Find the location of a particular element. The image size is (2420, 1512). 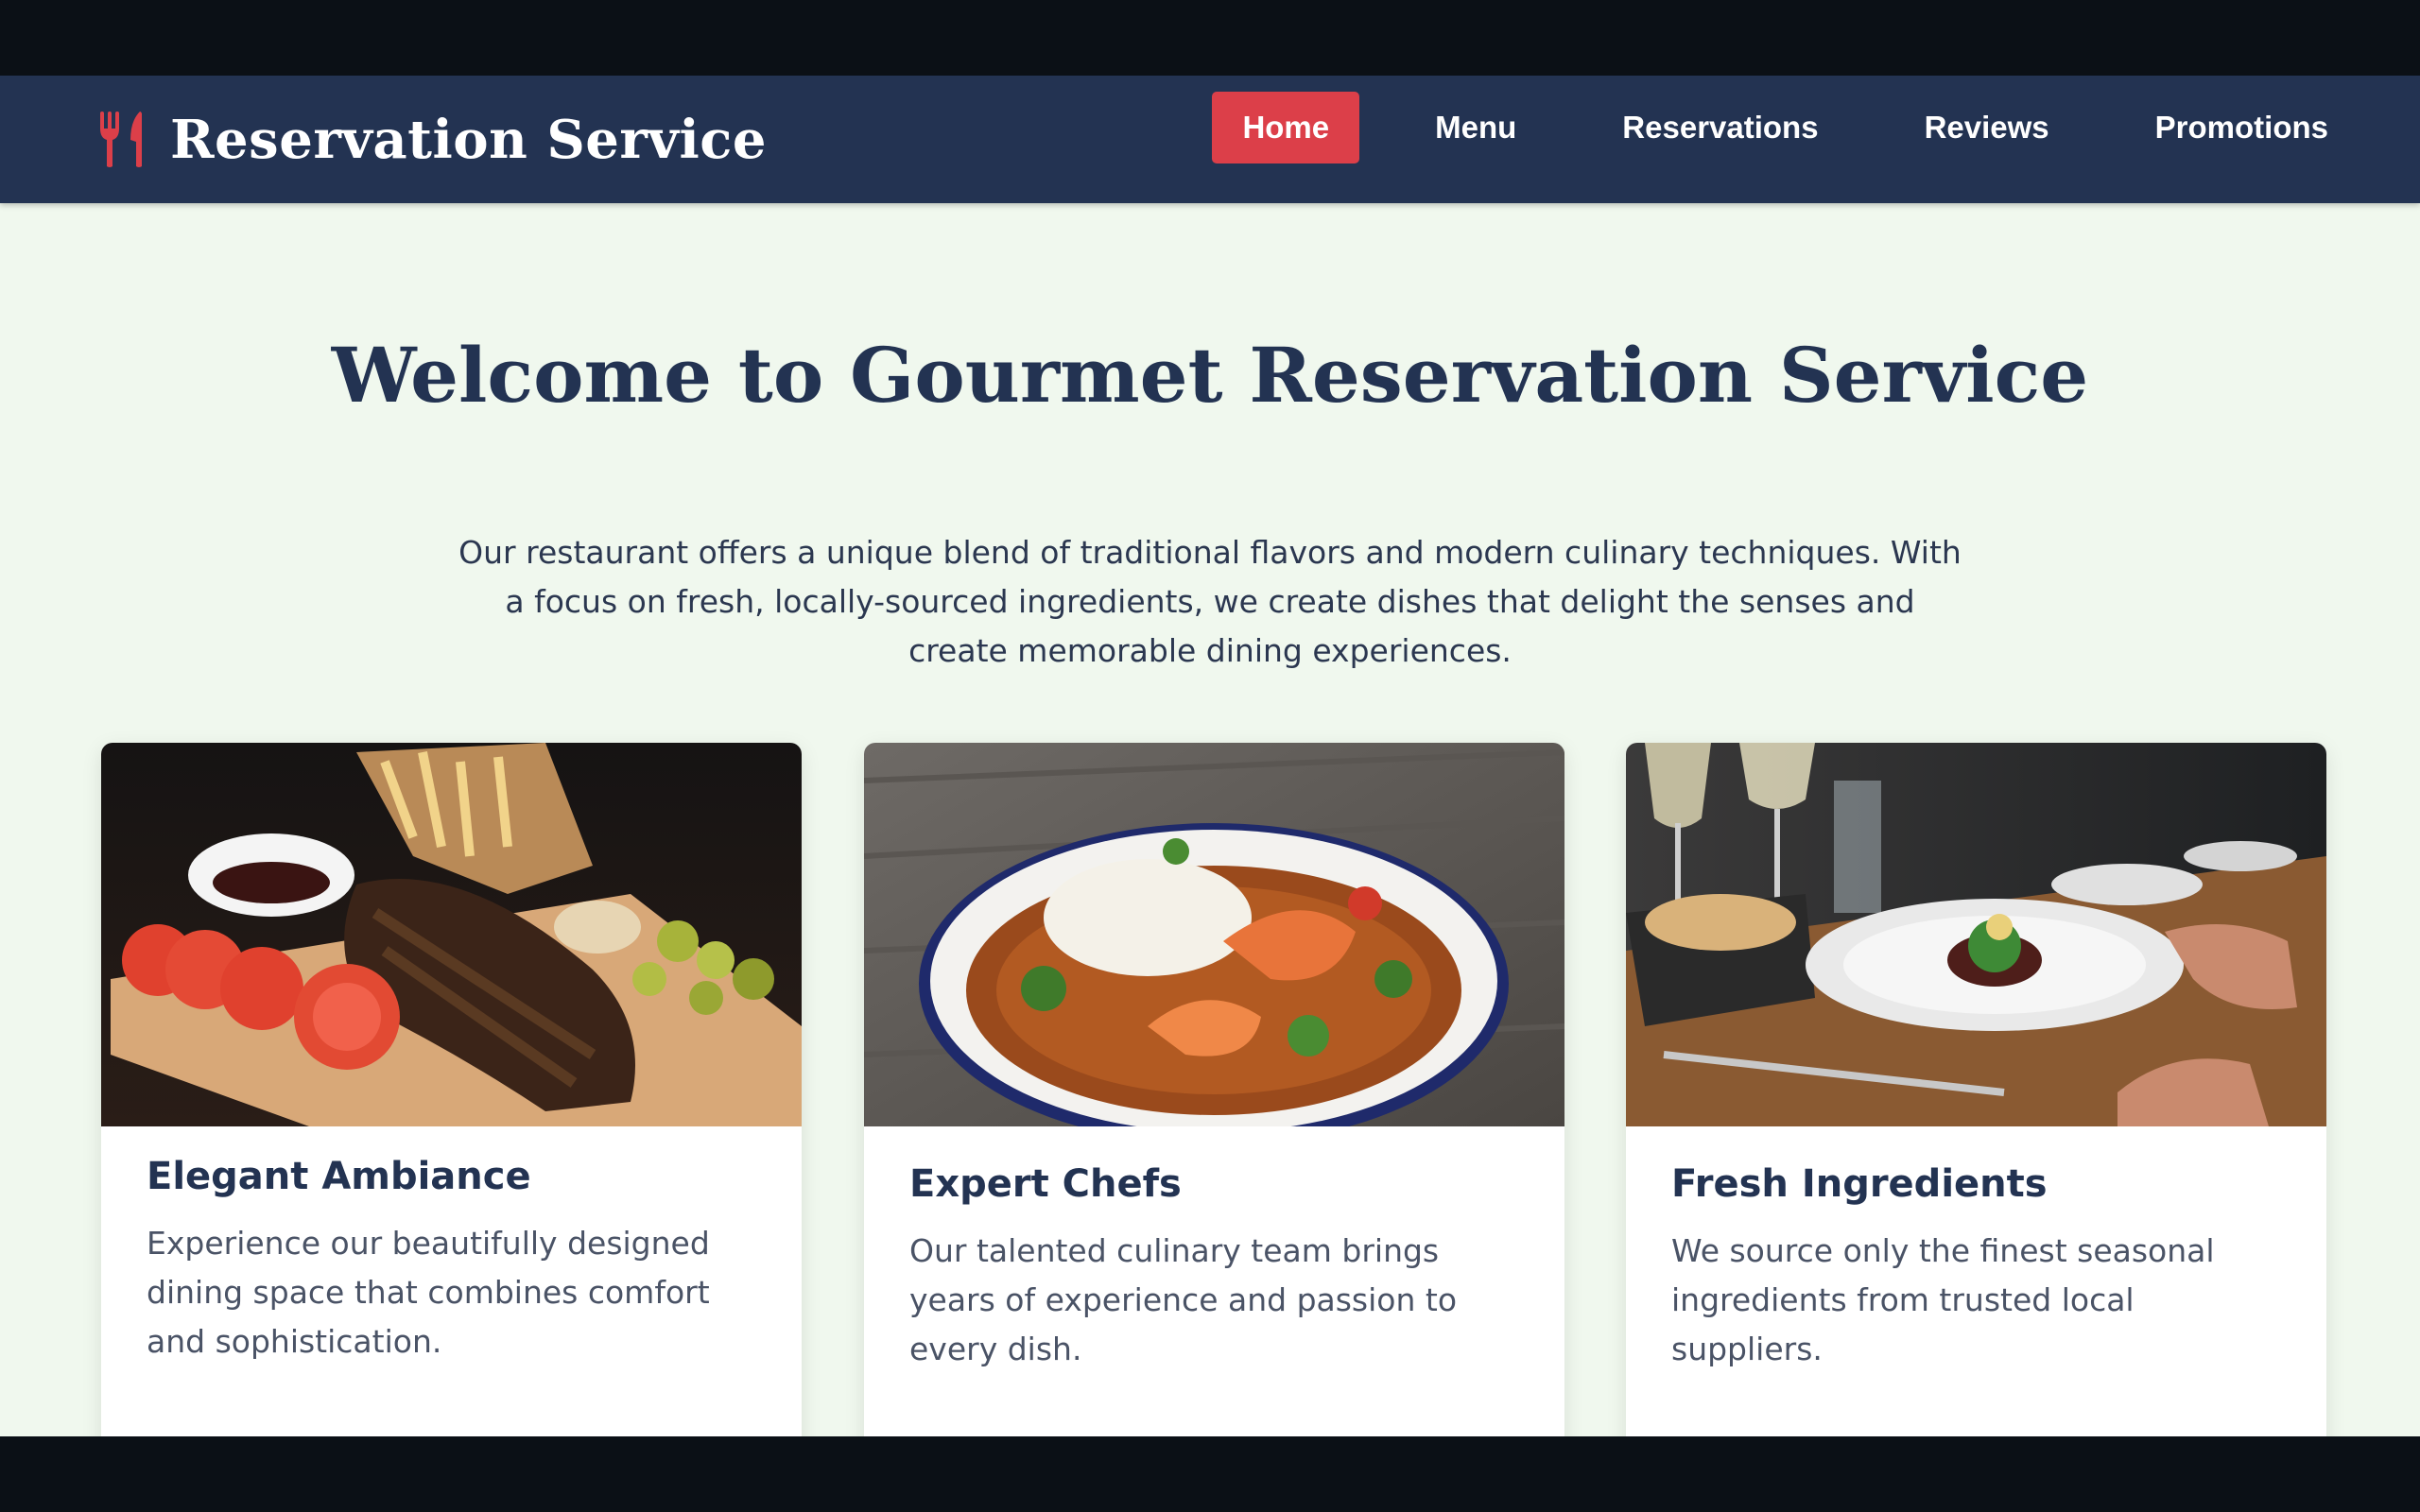

bottom-letterbox is located at coordinates (1210, 1474).